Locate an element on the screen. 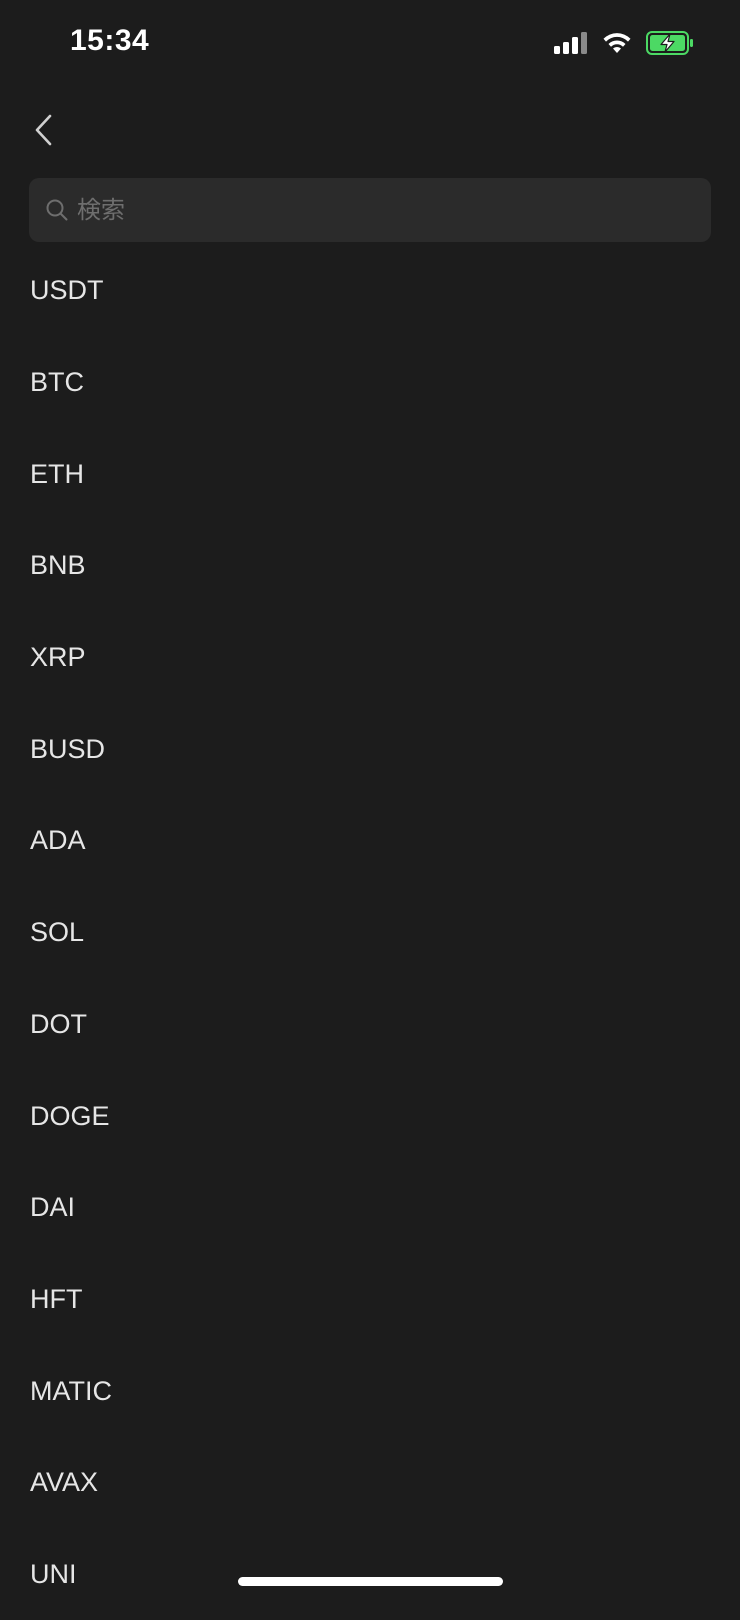 This screenshot has height=1620, width=740. coin-label: ETH is located at coordinates (57, 473).